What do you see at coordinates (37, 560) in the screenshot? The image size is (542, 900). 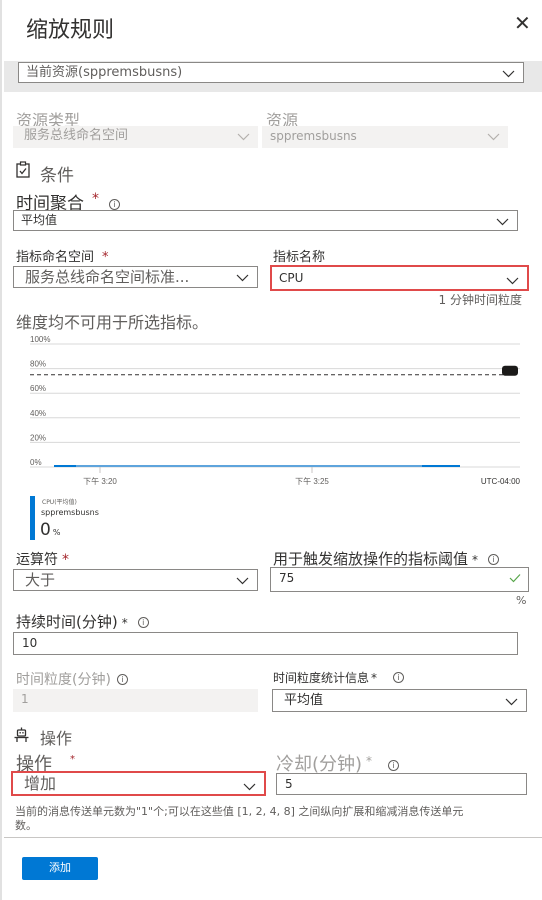 I see `operator-label-text: 运算符` at bounding box center [37, 560].